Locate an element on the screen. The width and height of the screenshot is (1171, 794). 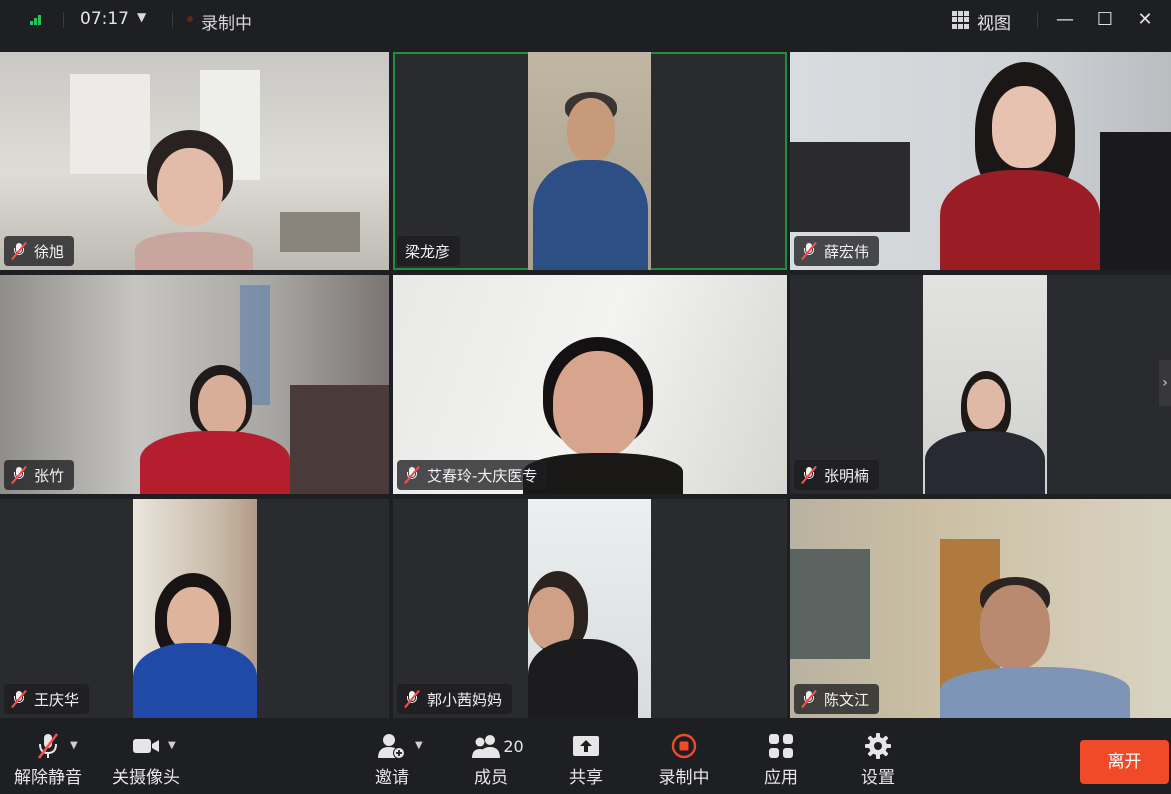
share-screen-icon is located at coordinates (586, 746).